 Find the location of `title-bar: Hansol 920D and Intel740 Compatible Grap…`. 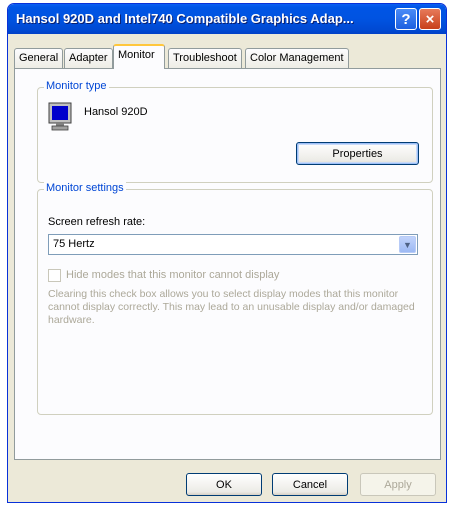

title-bar: Hansol 920D and Intel740 Compatible Grap… is located at coordinates (227, 19).